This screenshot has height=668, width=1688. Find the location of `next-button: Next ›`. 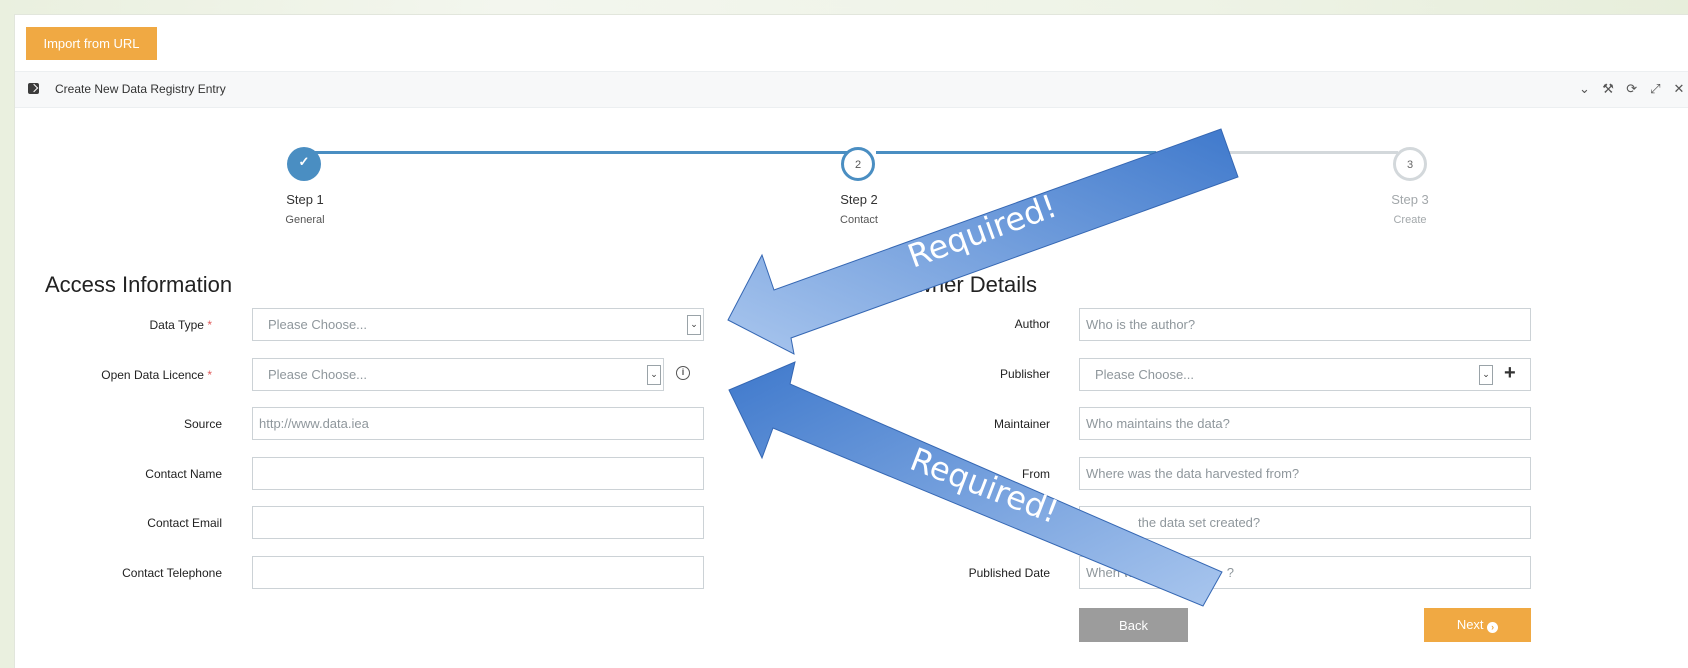

next-button: Next › is located at coordinates (1477, 625).